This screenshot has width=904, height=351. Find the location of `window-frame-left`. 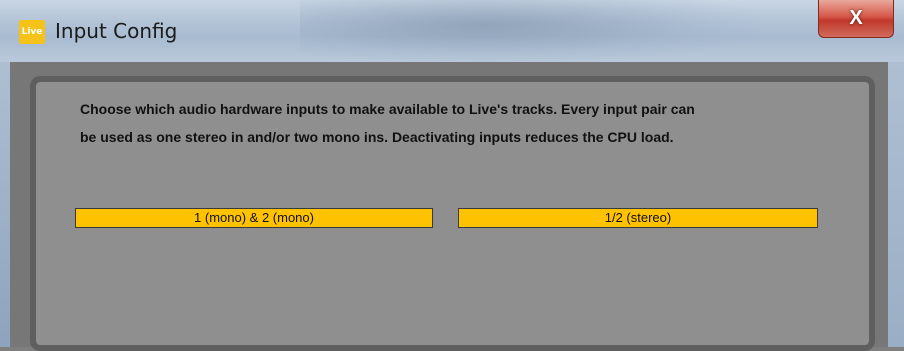

window-frame-left is located at coordinates (5, 204).